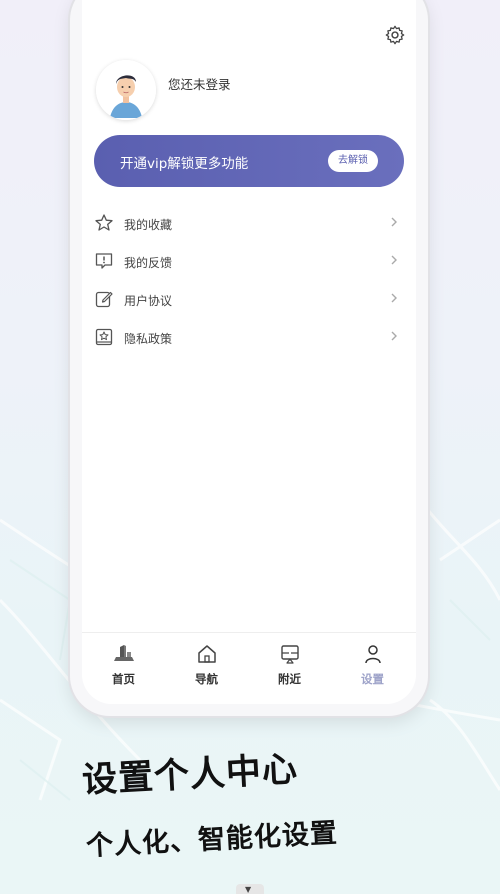 The height and width of the screenshot is (894, 500). I want to click on menu-item-feedback: 我的反馈, so click(249, 261).